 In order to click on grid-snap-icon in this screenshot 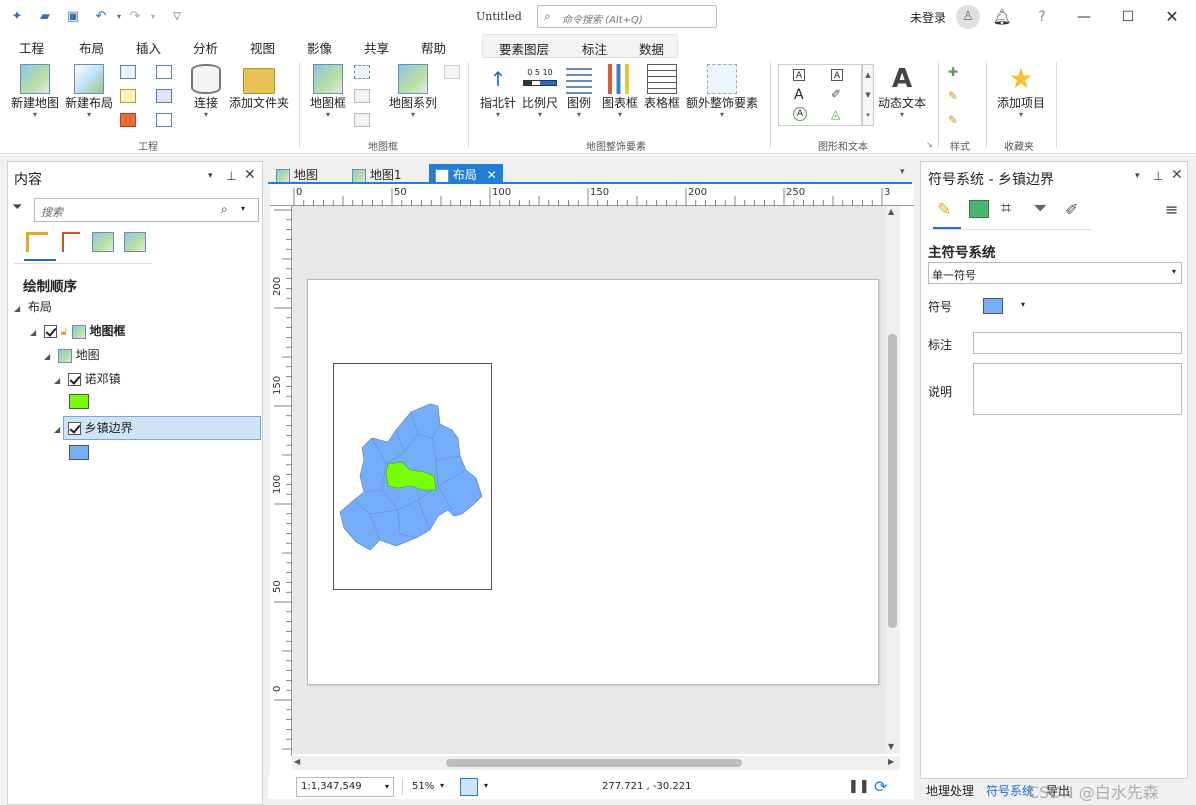, I will do `click(469, 787)`.